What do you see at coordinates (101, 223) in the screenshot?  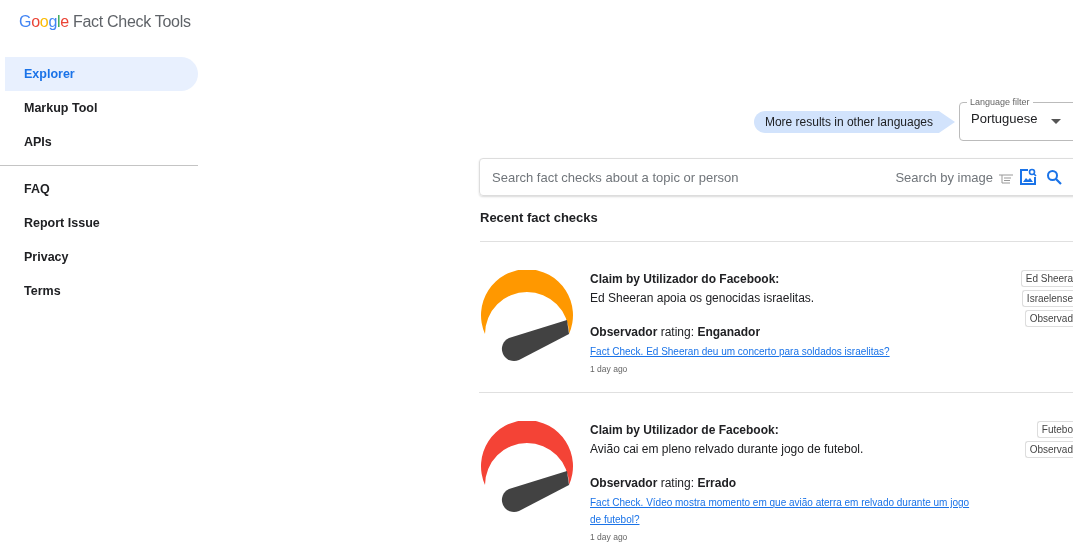 I see `sidebar-item: Report Issue` at bounding box center [101, 223].